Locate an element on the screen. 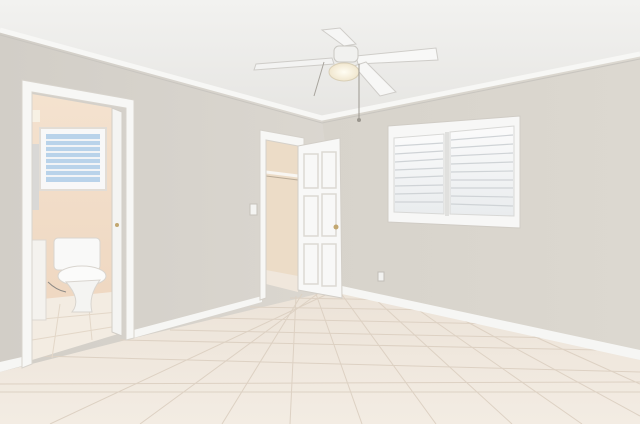 The width and height of the screenshot is (640, 424). closet-doorway is located at coordinates (282, 216).